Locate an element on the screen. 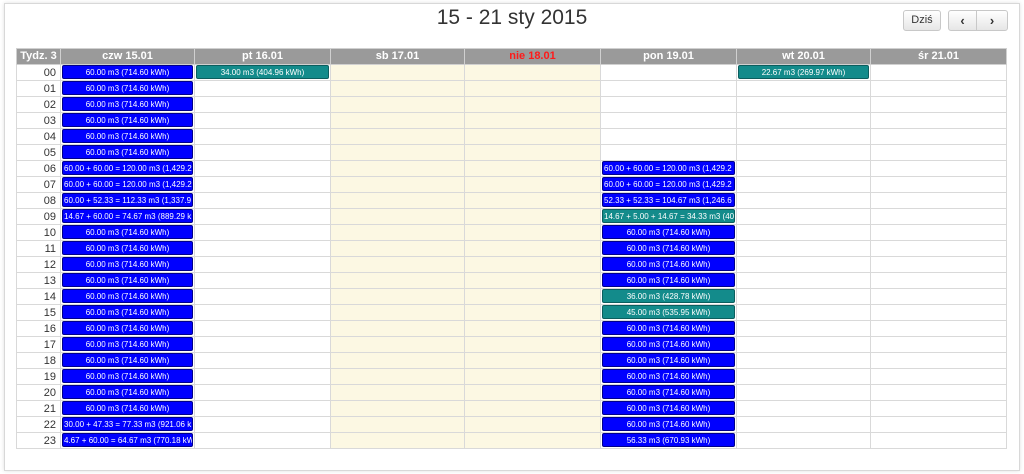 The width and height of the screenshot is (1024, 474). calendar-event: 14.67 + 5.00 + 14.67 = 34.33 m3 (40 is located at coordinates (668, 216).